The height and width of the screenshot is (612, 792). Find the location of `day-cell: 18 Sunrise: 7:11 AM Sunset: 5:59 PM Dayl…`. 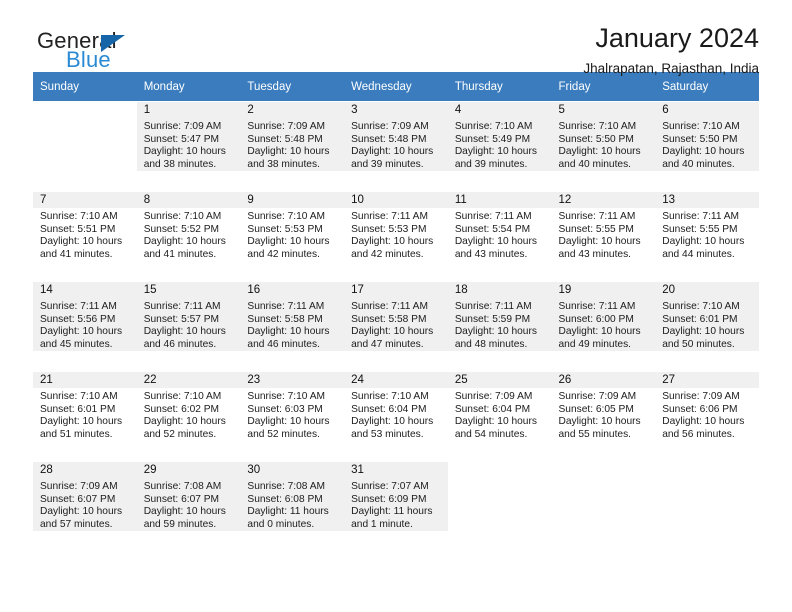

day-cell: 18 Sunrise: 7:11 AM Sunset: 5:59 PM Dayl… is located at coordinates (499, 326).